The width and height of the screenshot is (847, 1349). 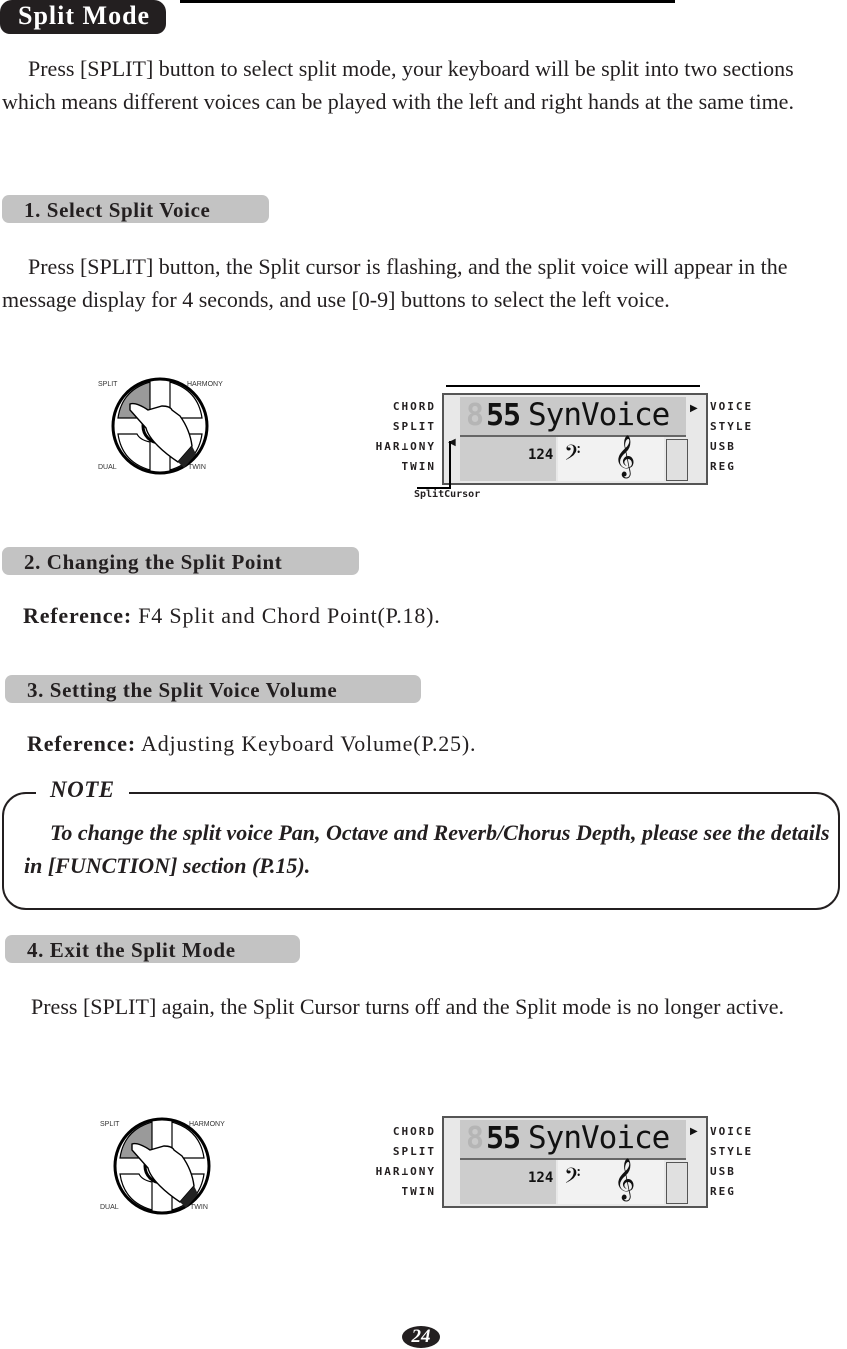 I want to click on split-button-wheel-illustration-exit: SPLIT HARMONY DUAL TWIN, so click(x=162, y=1166).